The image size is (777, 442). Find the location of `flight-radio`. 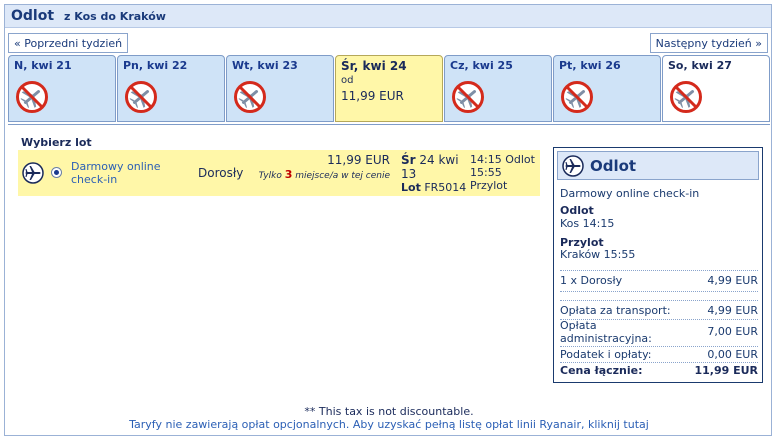

flight-radio is located at coordinates (56, 172).